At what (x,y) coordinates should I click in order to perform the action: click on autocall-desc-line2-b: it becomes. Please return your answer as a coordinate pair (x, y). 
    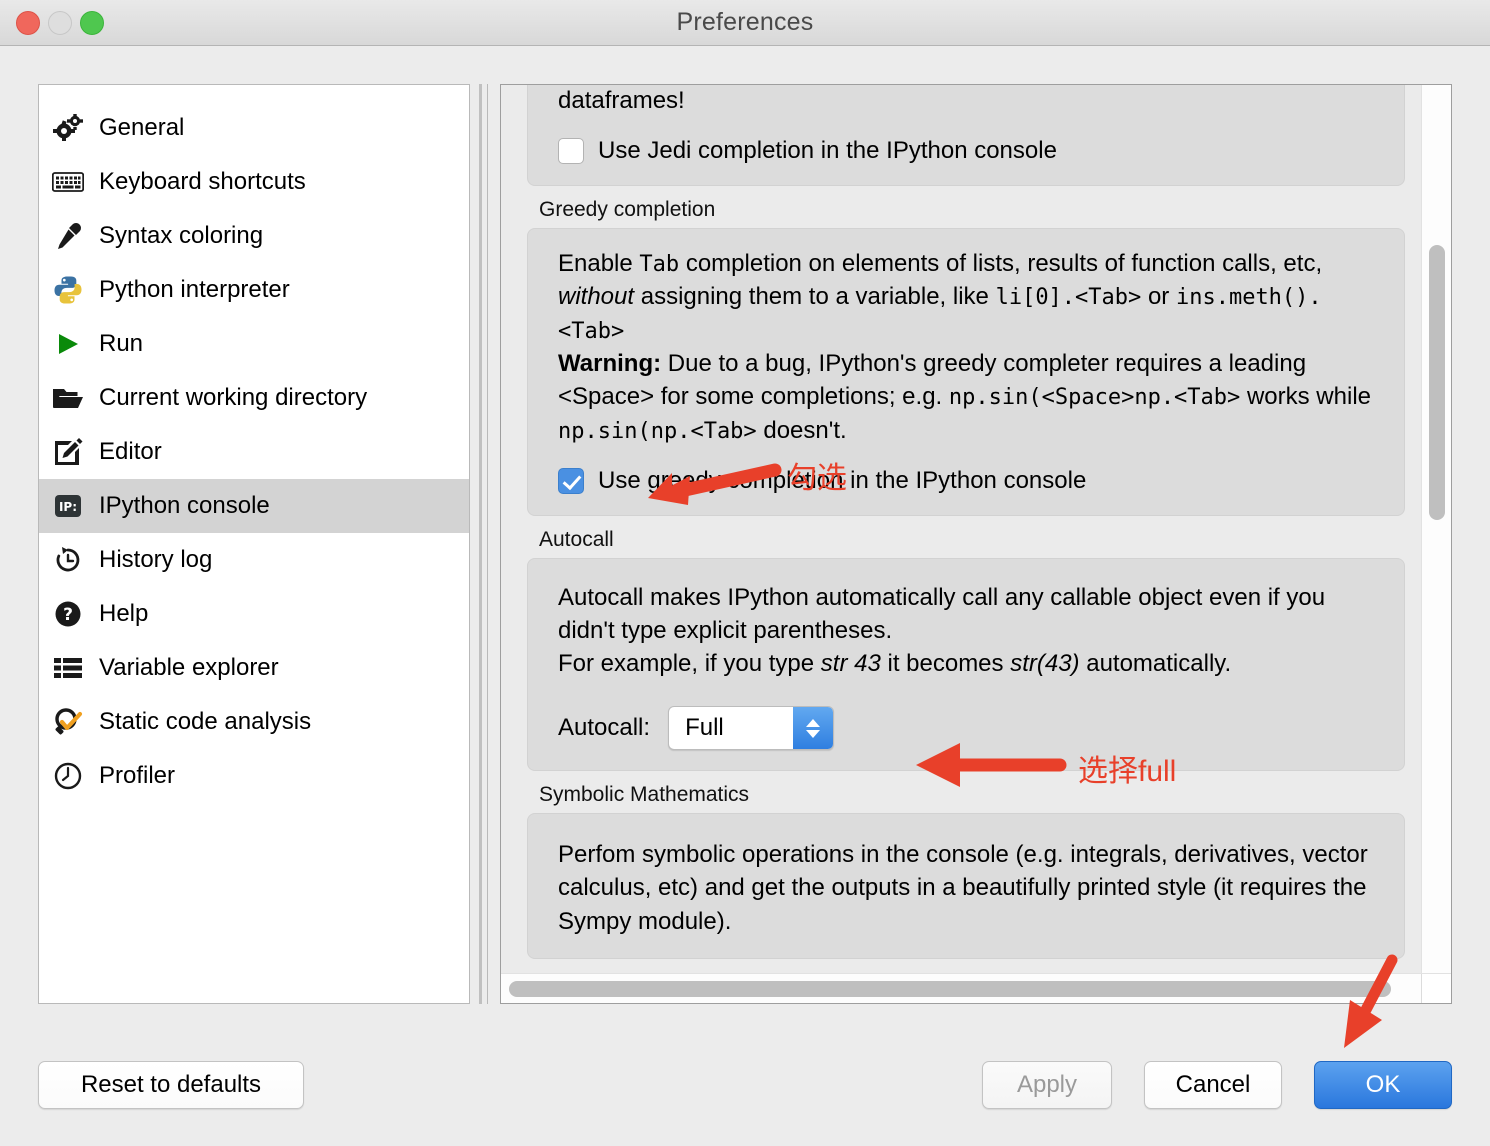
    Looking at the image, I should click on (945, 664).